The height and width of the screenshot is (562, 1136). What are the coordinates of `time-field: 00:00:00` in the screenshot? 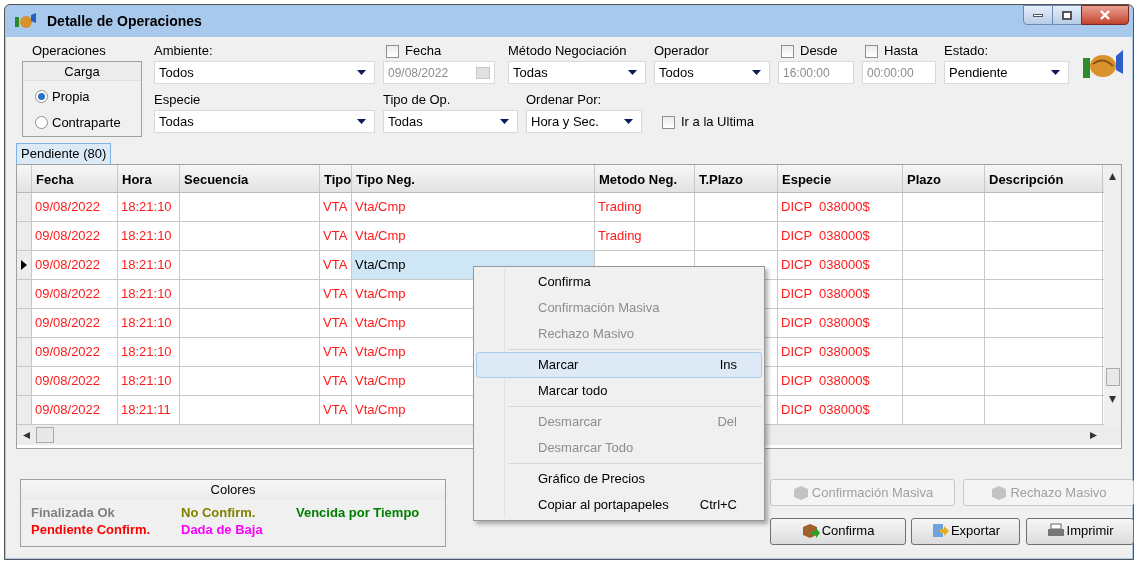 It's located at (899, 72).